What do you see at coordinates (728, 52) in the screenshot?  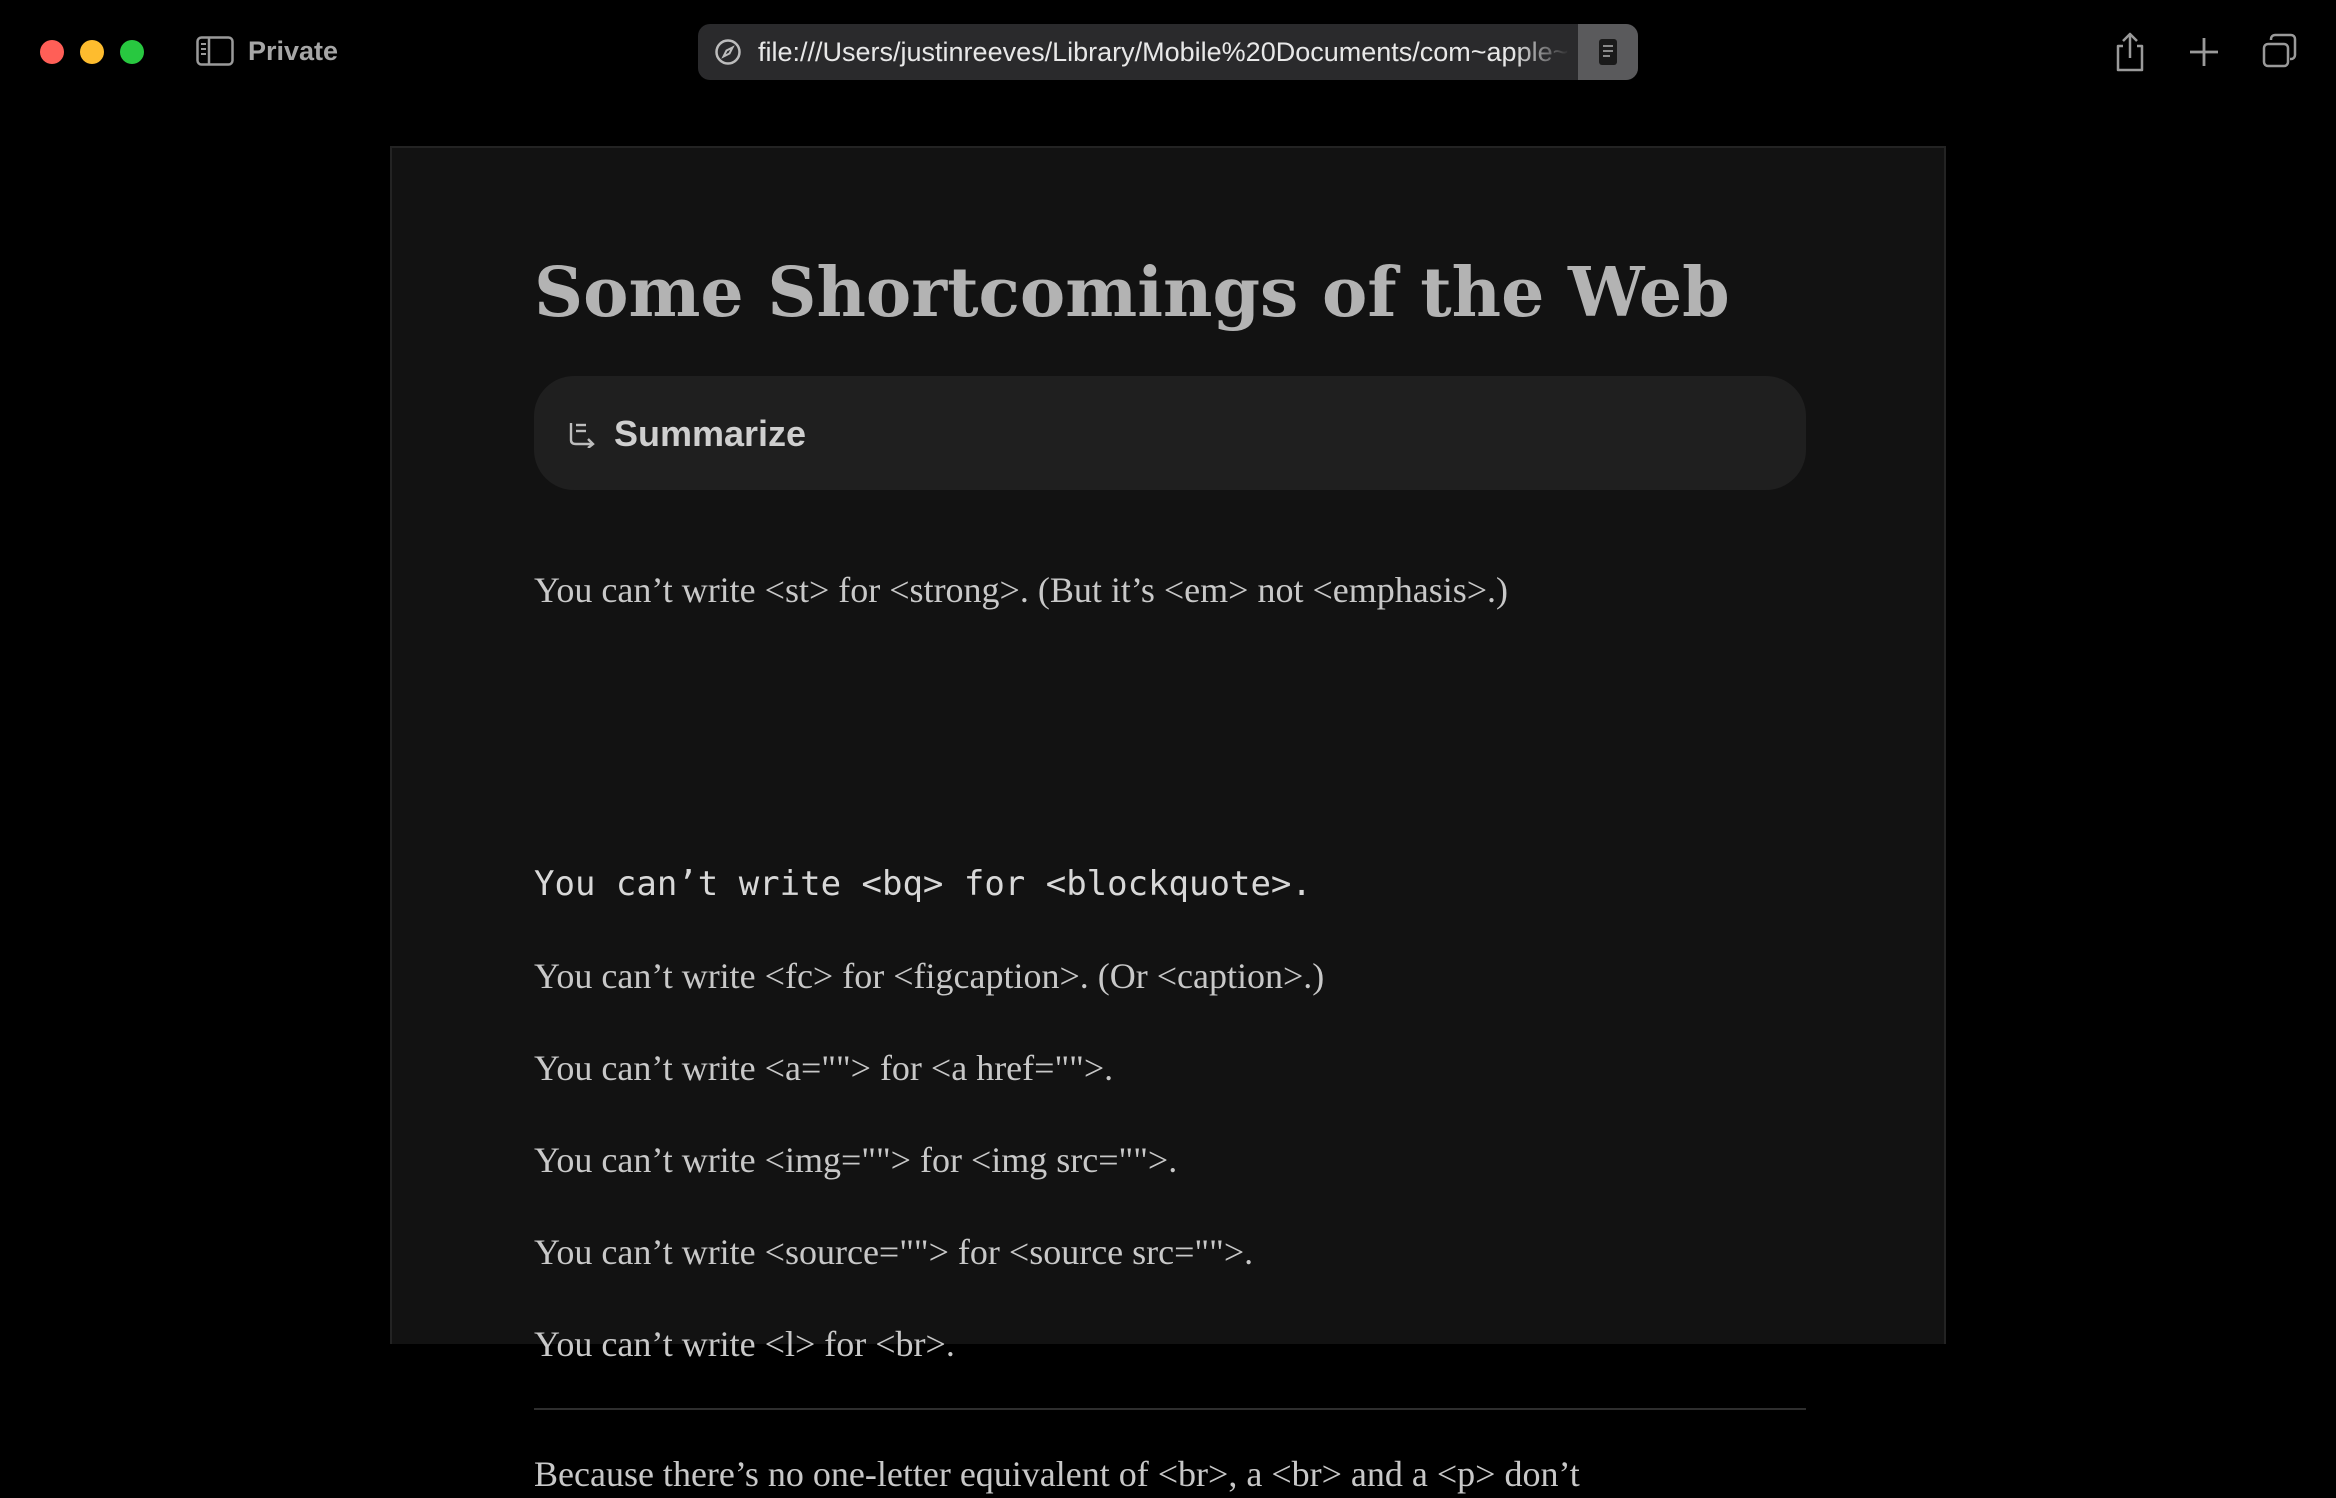 I see `compass-icon` at bounding box center [728, 52].